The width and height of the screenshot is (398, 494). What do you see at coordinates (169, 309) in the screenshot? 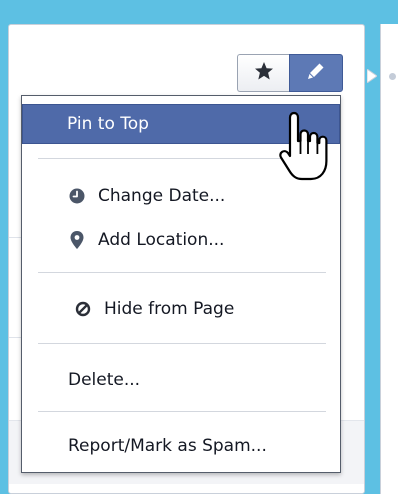
I see `menu-item-label: Hide from Page` at bounding box center [169, 309].